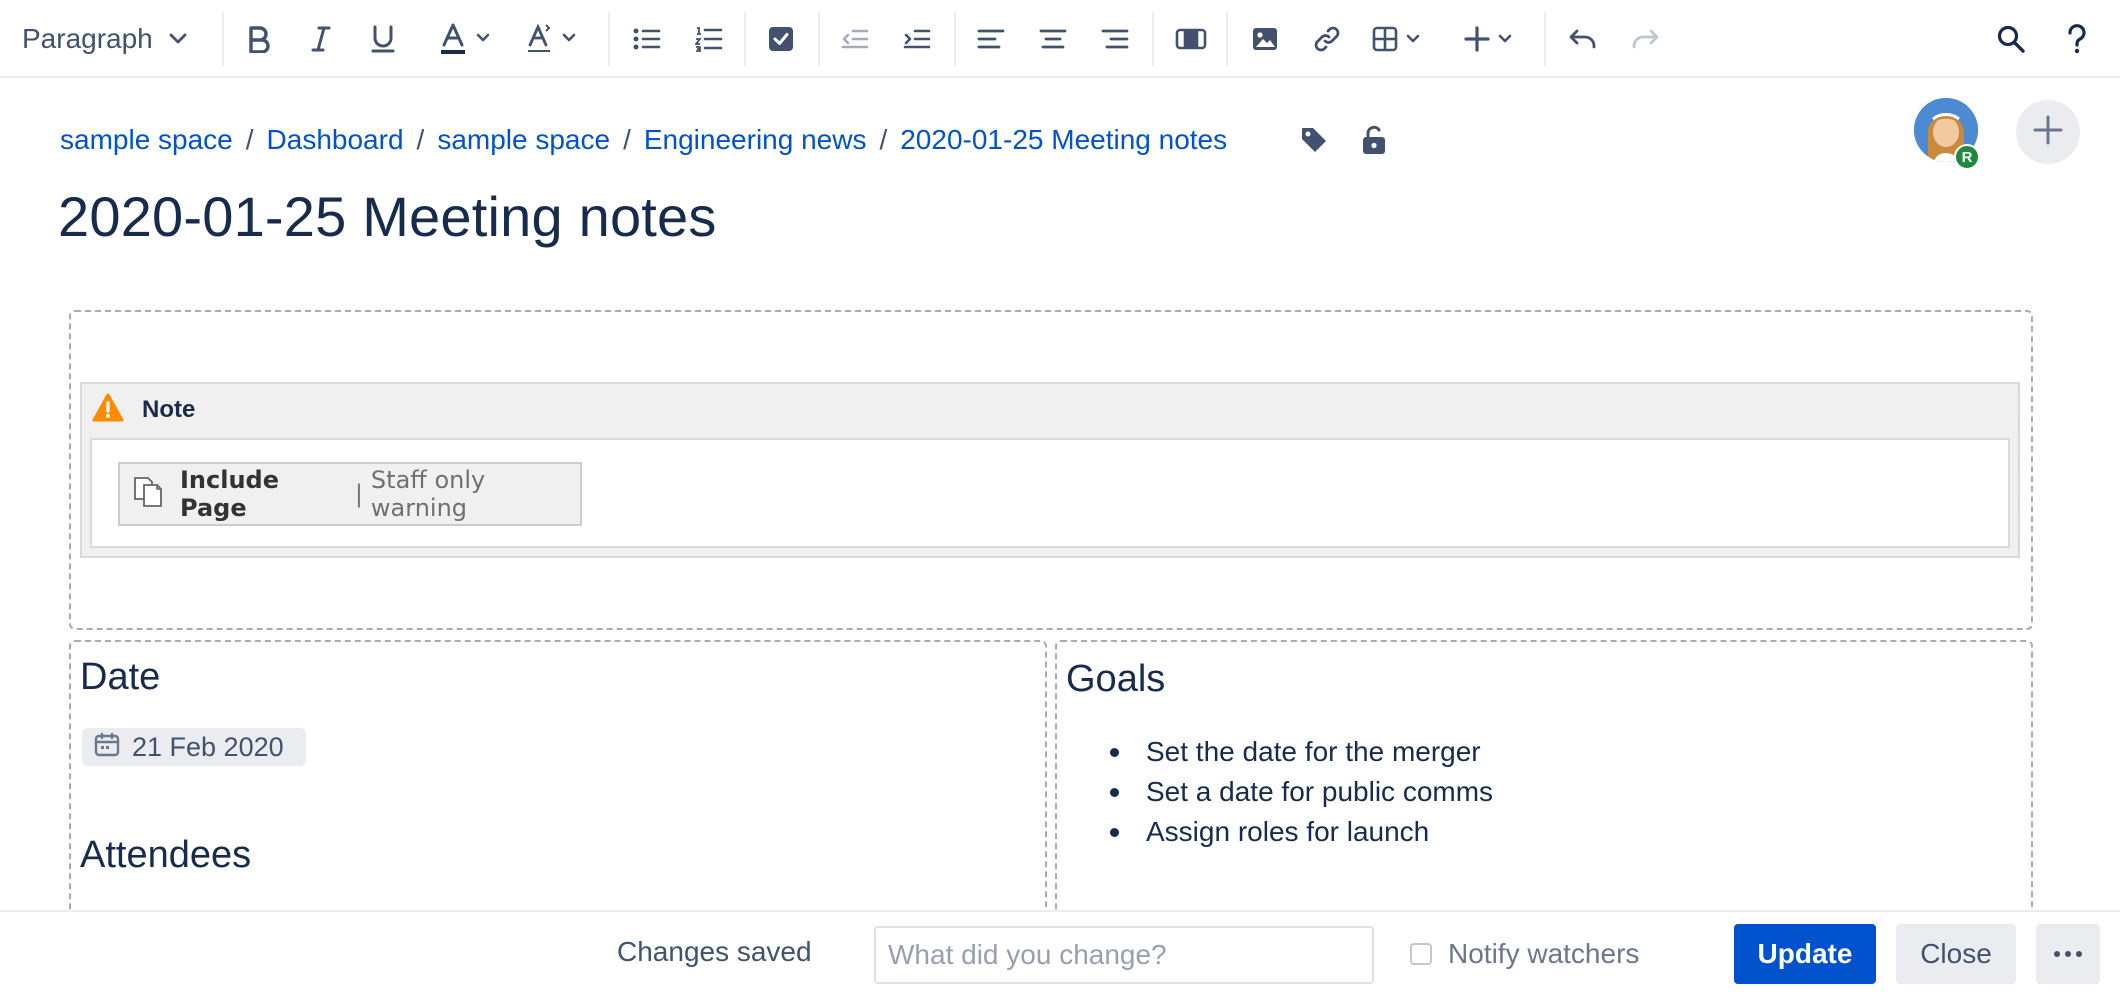  I want to click on align-center-button, so click(1053, 39).